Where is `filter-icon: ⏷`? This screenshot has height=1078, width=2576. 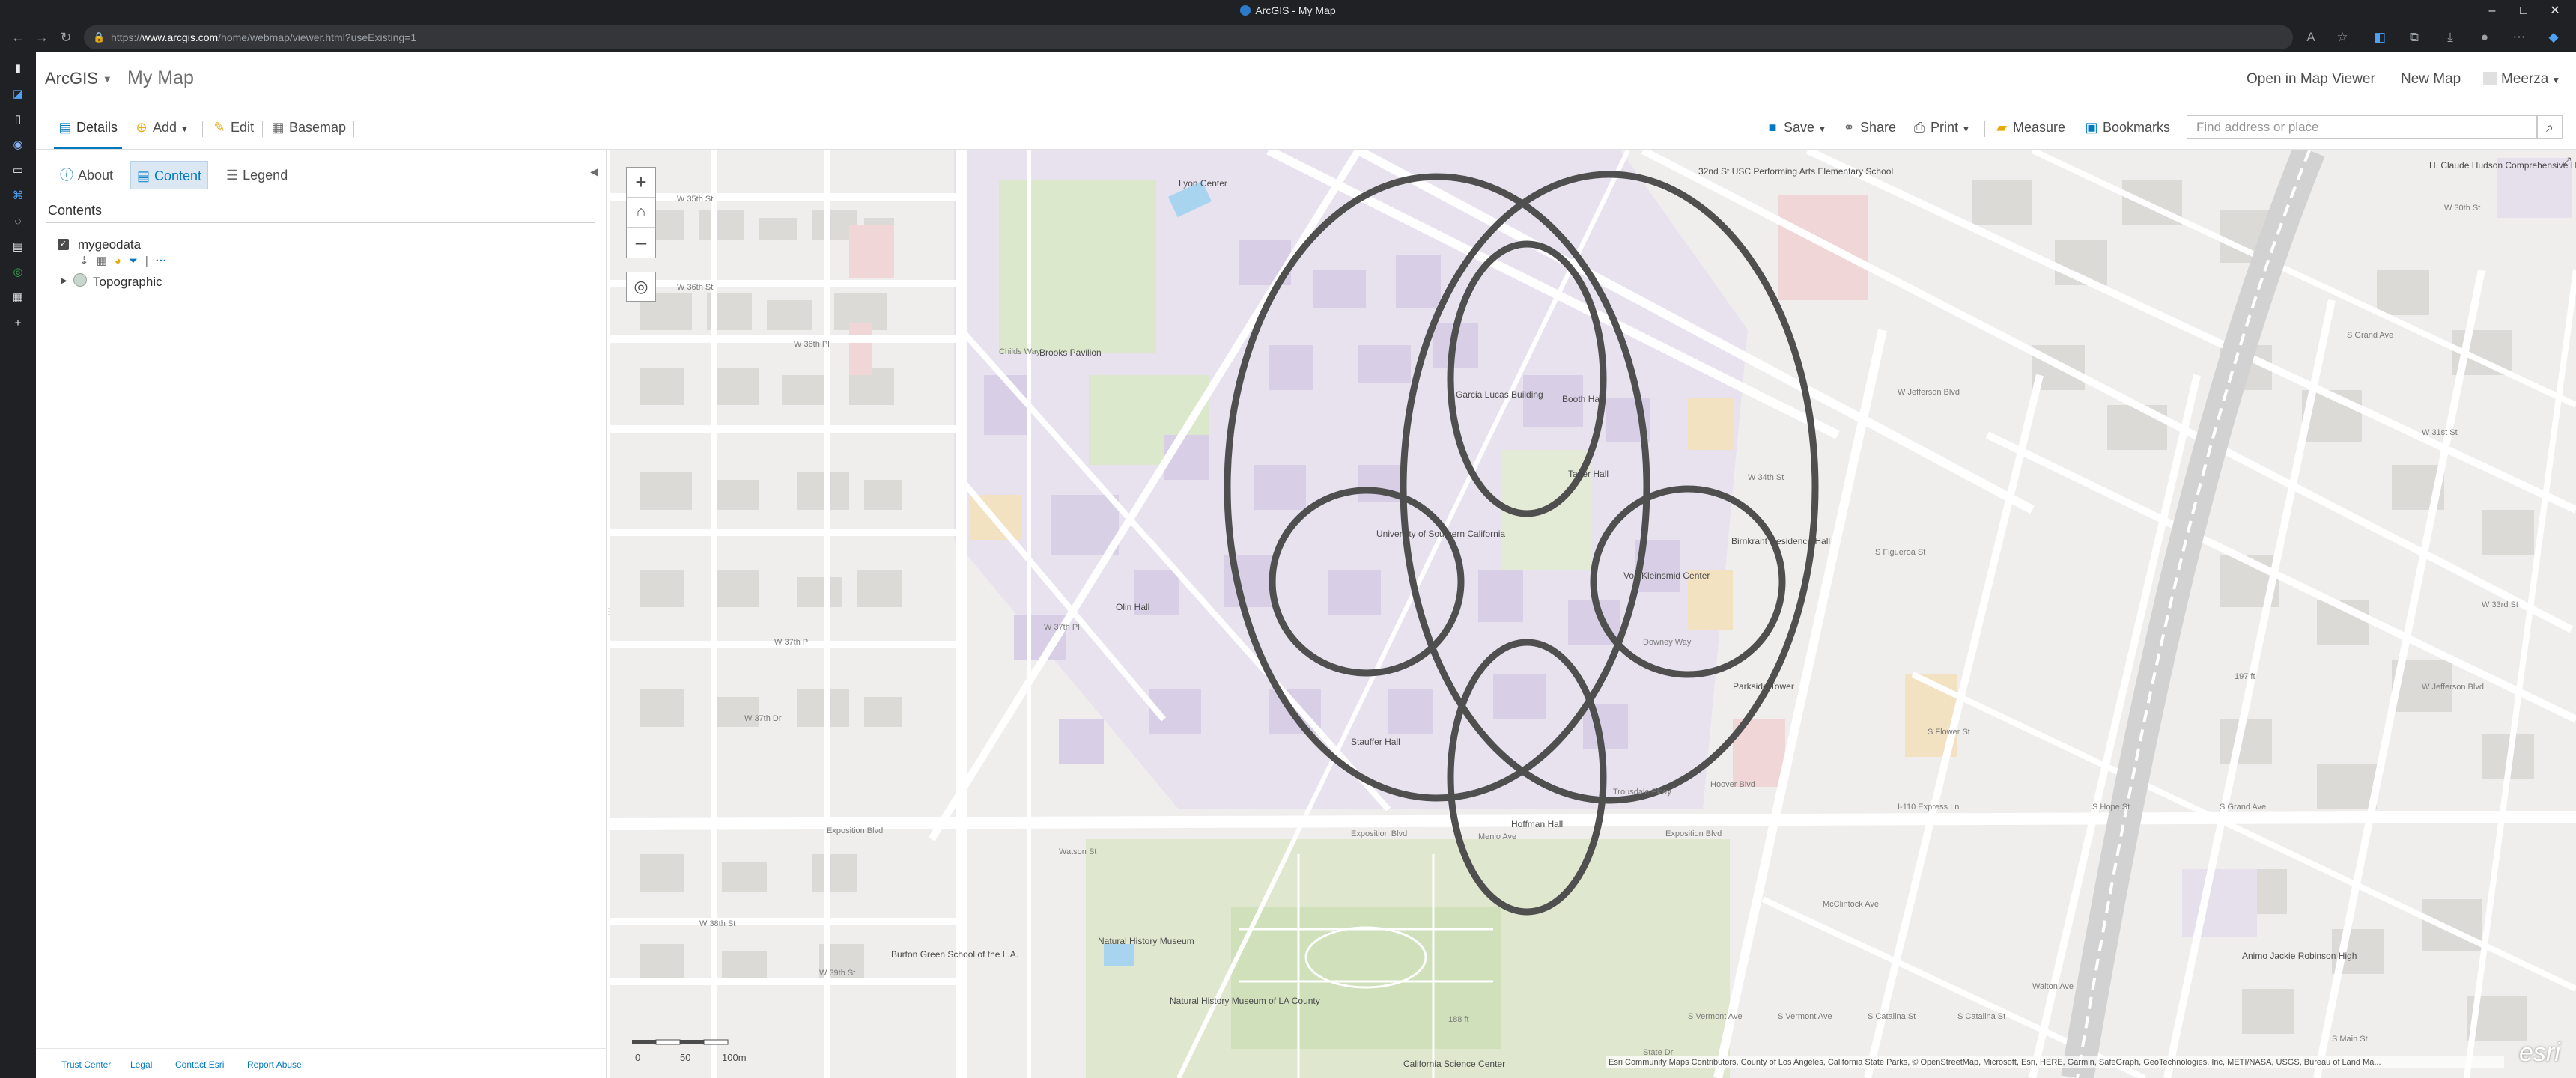
filter-icon: ⏷ is located at coordinates (133, 261).